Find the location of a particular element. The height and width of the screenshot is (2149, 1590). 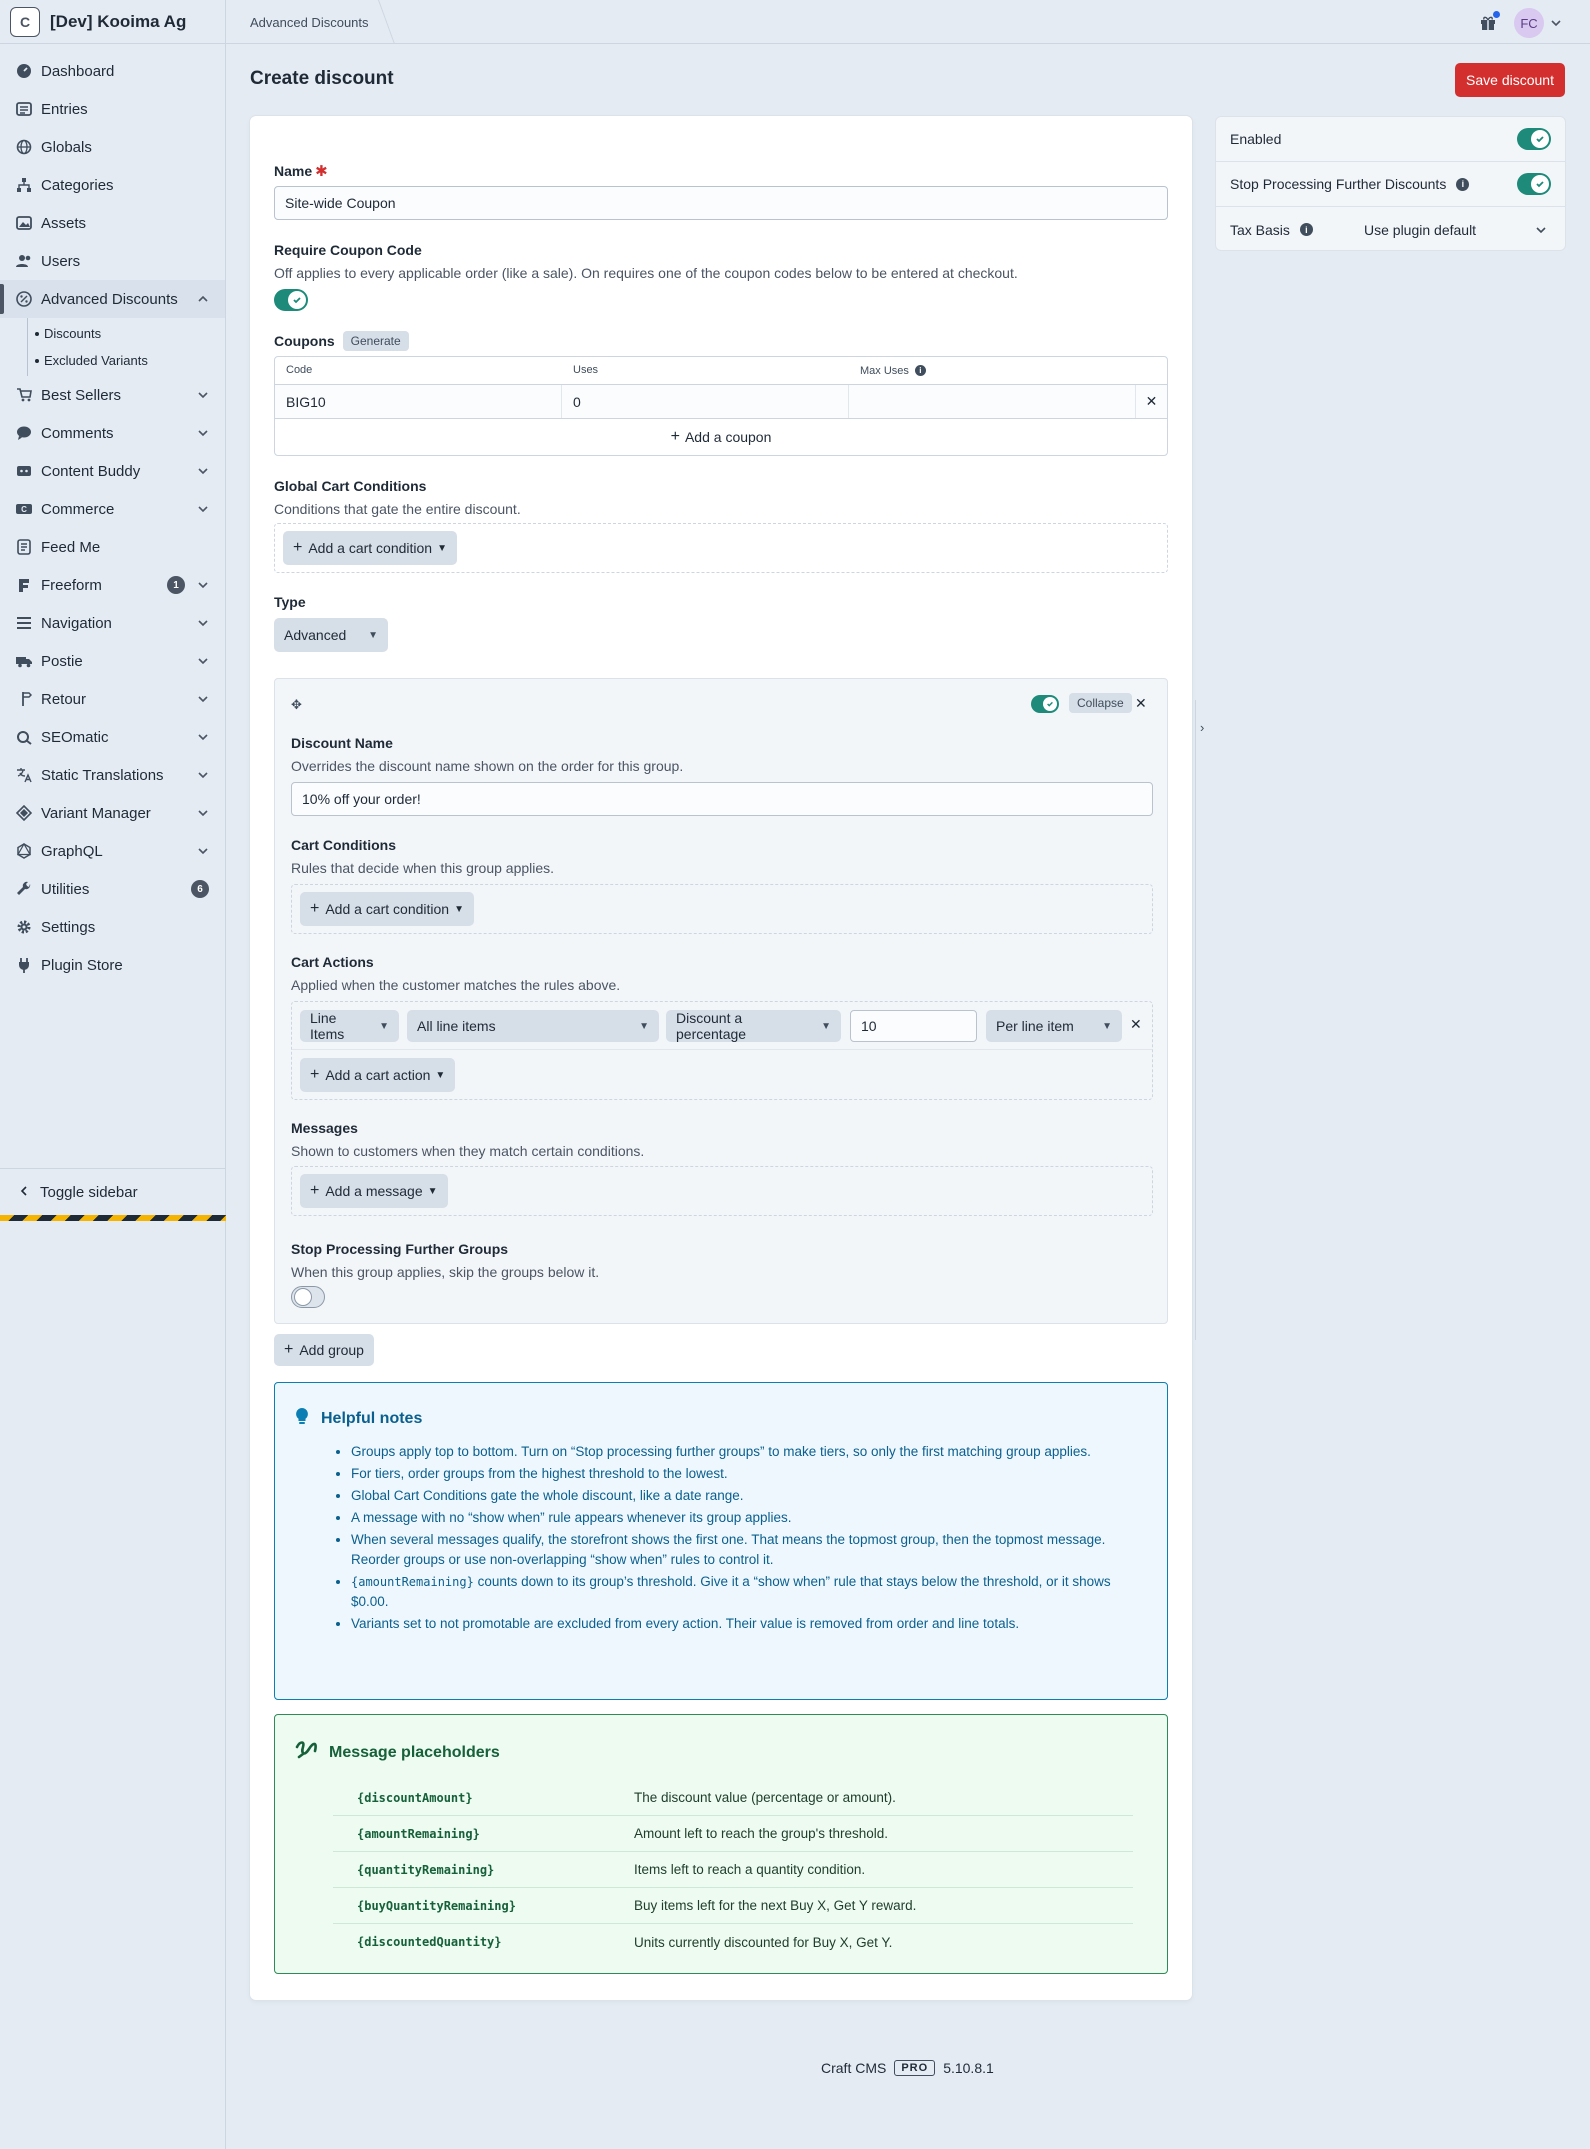

breadcrumb: Advanced Discounts is located at coordinates (318, 22).